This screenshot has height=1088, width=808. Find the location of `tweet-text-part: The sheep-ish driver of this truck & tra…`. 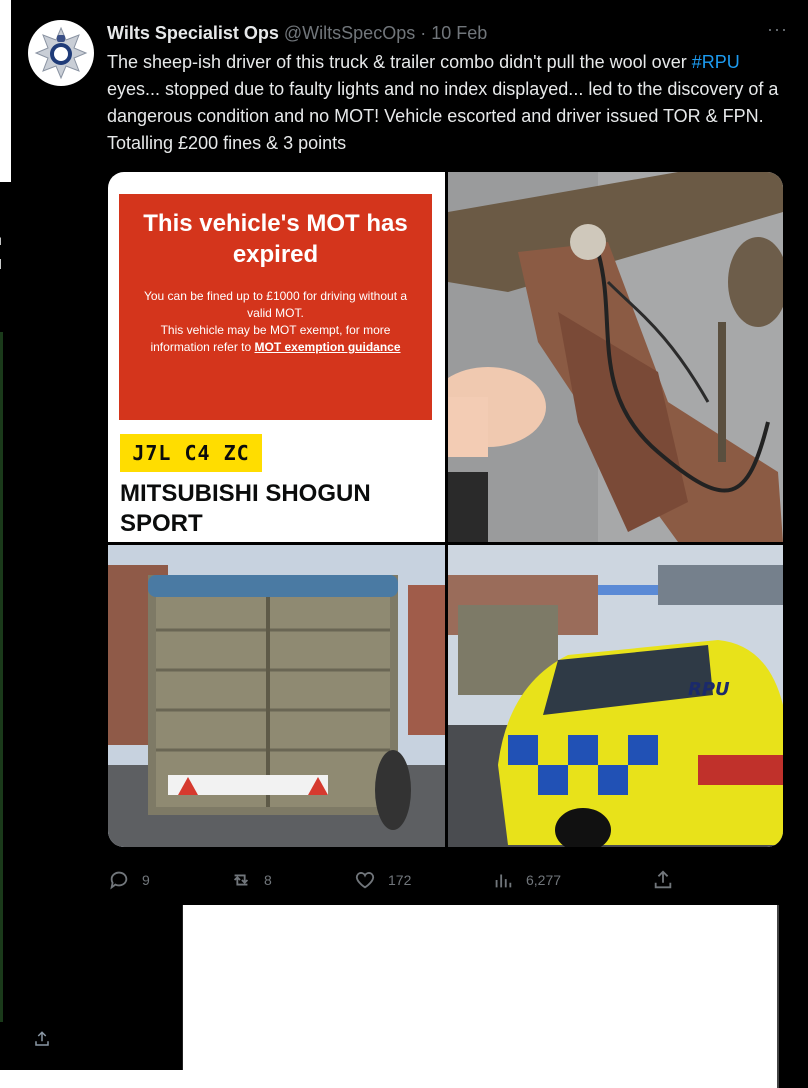

tweet-text-part: The sheep-ish driver of this truck & tra… is located at coordinates (399, 62).